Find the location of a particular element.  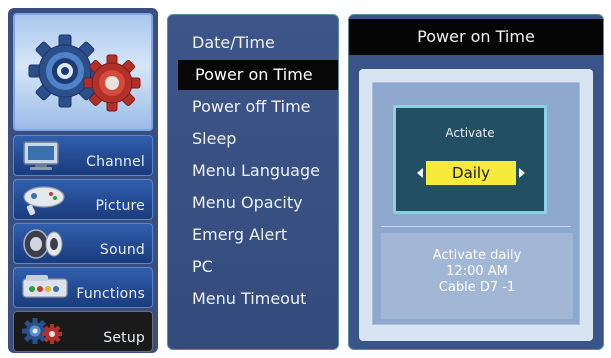

console-icon is located at coordinates (45, 286).